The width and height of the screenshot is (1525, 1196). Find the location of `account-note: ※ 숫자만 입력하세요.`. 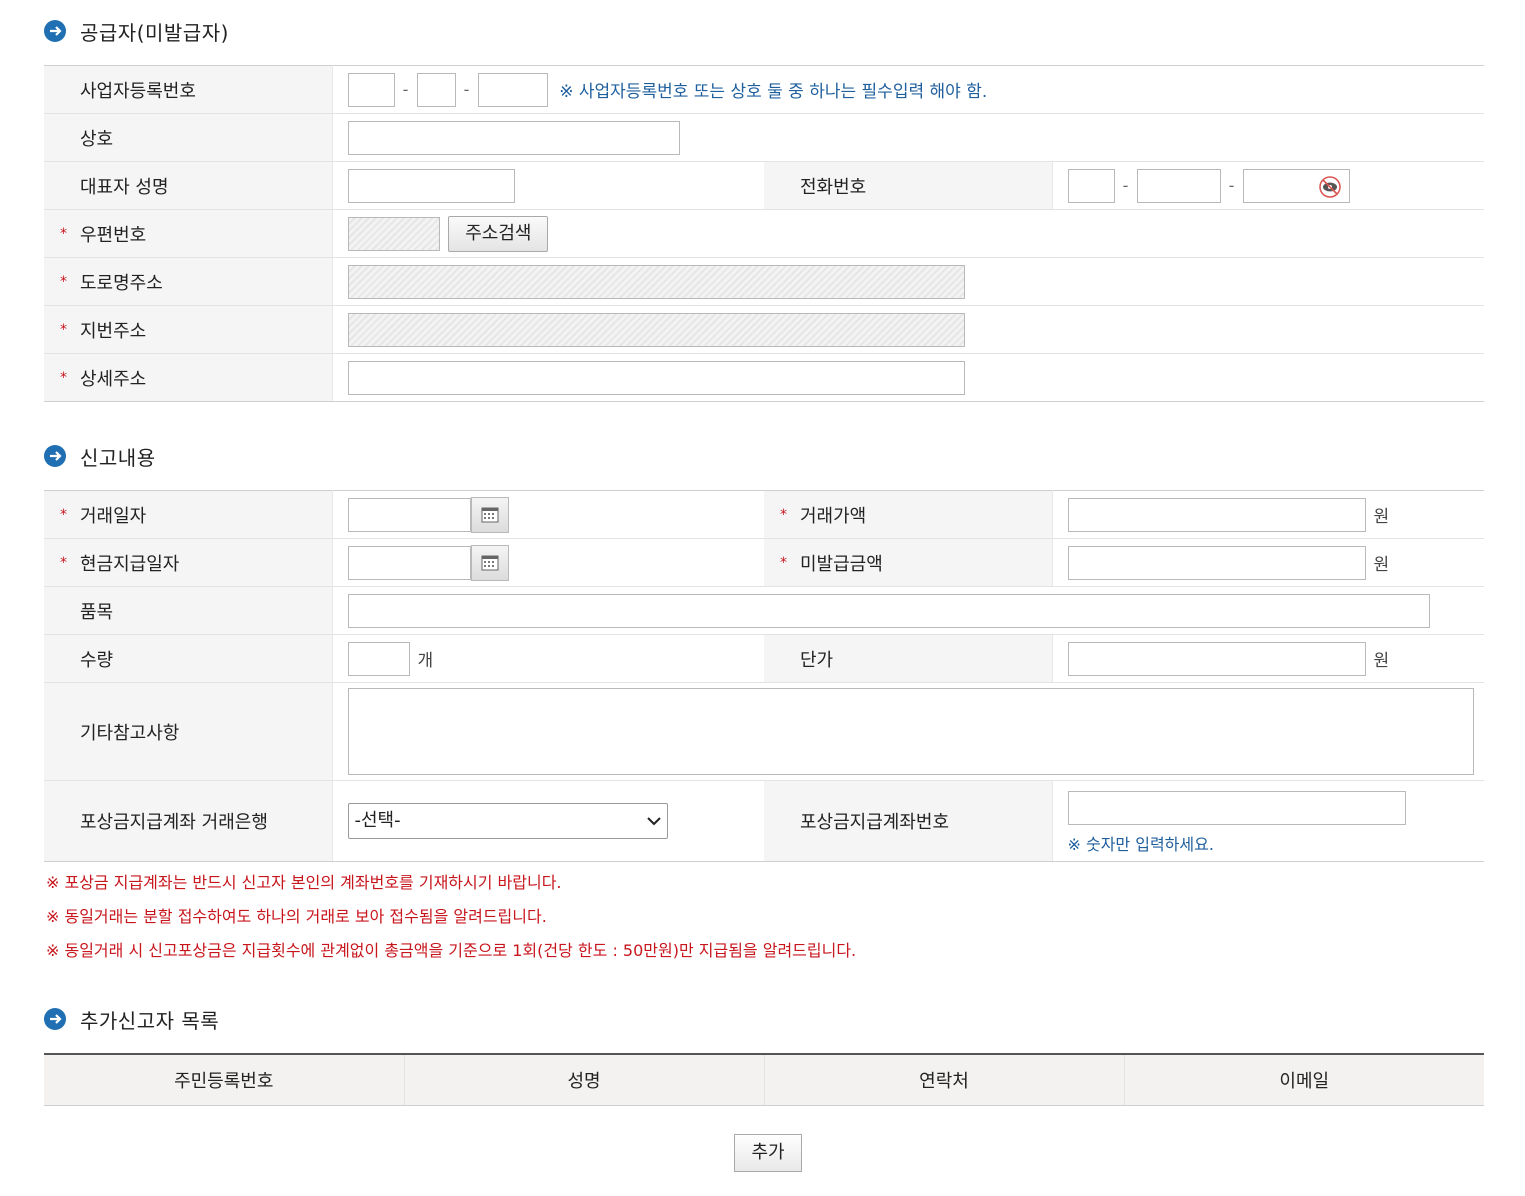

account-note: ※ 숫자만 입력하세요. is located at coordinates (1140, 844).